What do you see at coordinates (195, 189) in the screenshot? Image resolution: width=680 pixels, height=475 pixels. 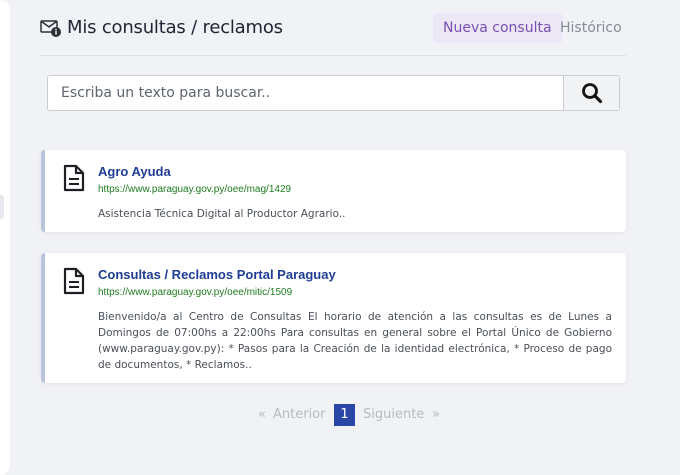 I see `result-url: https://www.paraguay.gov.py/oee/mag/1429` at bounding box center [195, 189].